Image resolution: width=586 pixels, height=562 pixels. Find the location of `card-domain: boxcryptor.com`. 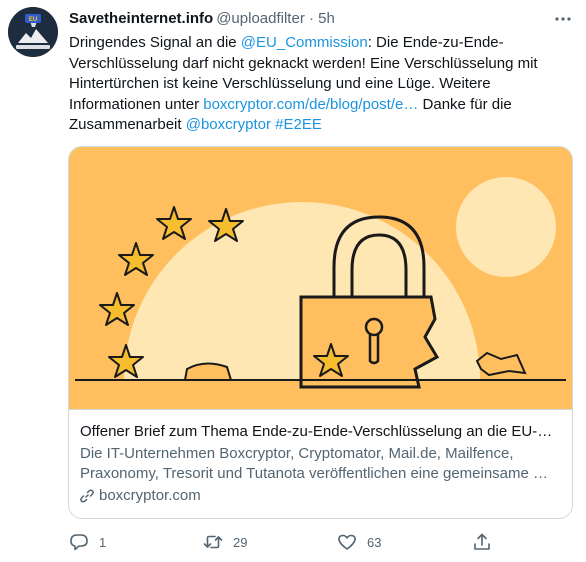

card-domain: boxcryptor.com is located at coordinates (320, 496).